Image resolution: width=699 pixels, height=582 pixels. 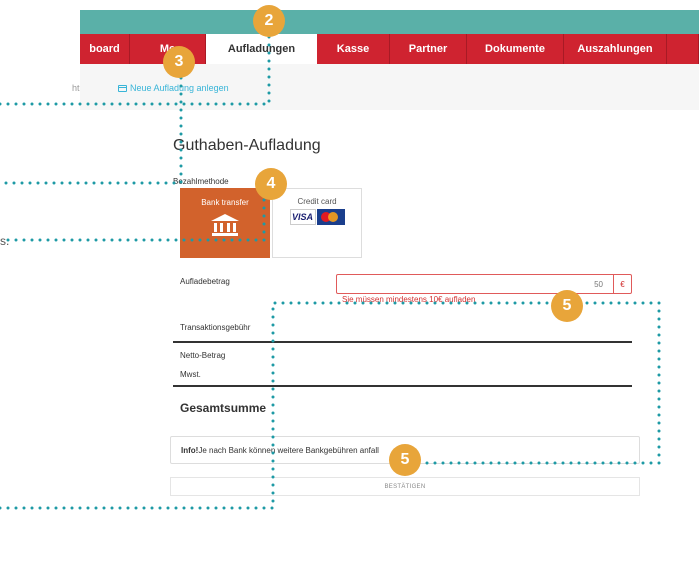 What do you see at coordinates (389, 22) in the screenshot?
I see `top-header-strip` at bounding box center [389, 22].